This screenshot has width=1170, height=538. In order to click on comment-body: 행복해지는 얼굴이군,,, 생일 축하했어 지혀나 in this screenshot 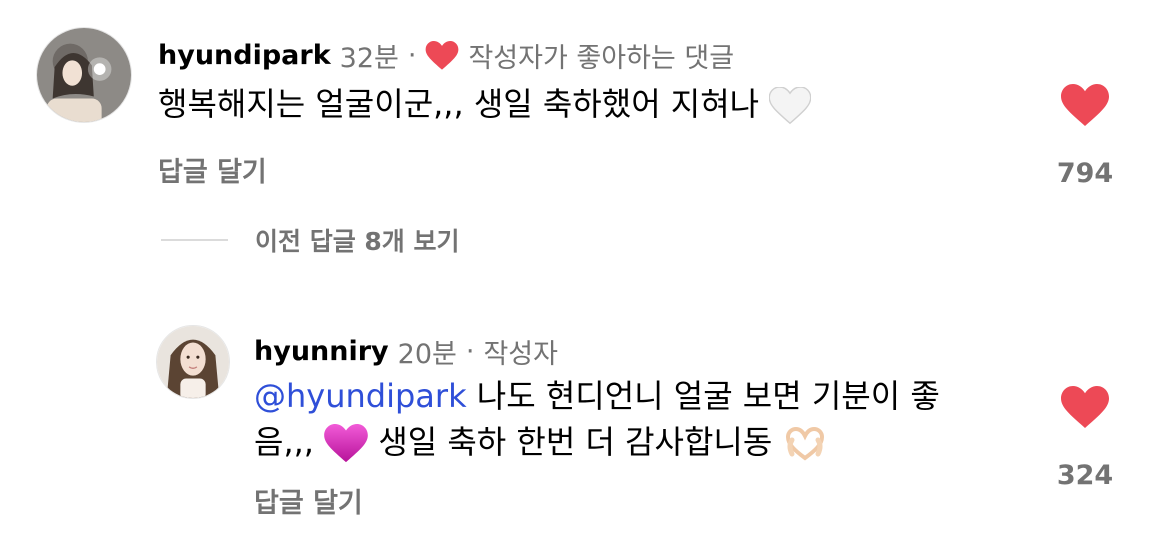, I will do `click(459, 104)`.